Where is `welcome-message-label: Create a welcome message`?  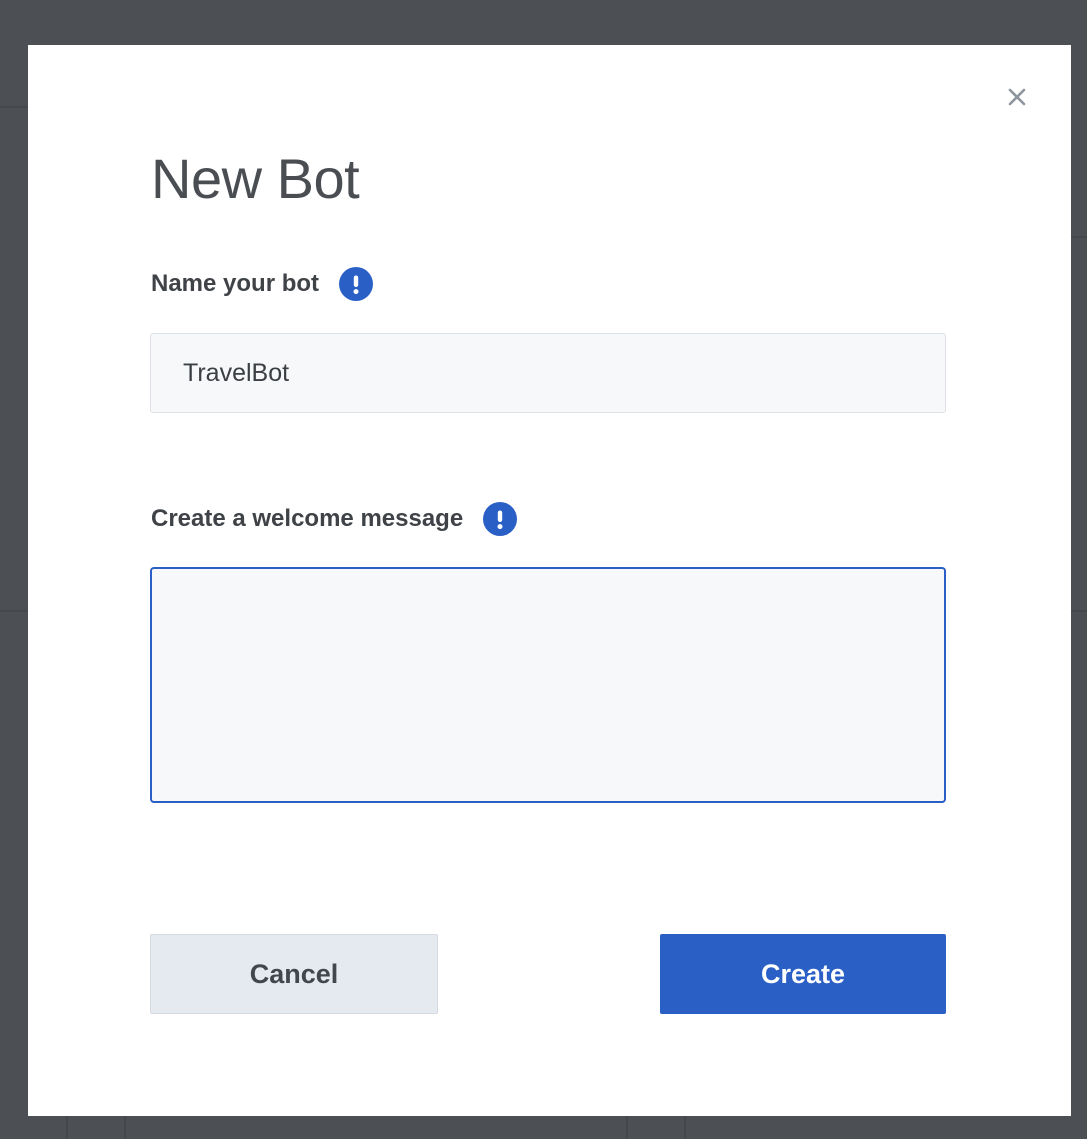
welcome-message-label: Create a welcome message is located at coordinates (307, 518).